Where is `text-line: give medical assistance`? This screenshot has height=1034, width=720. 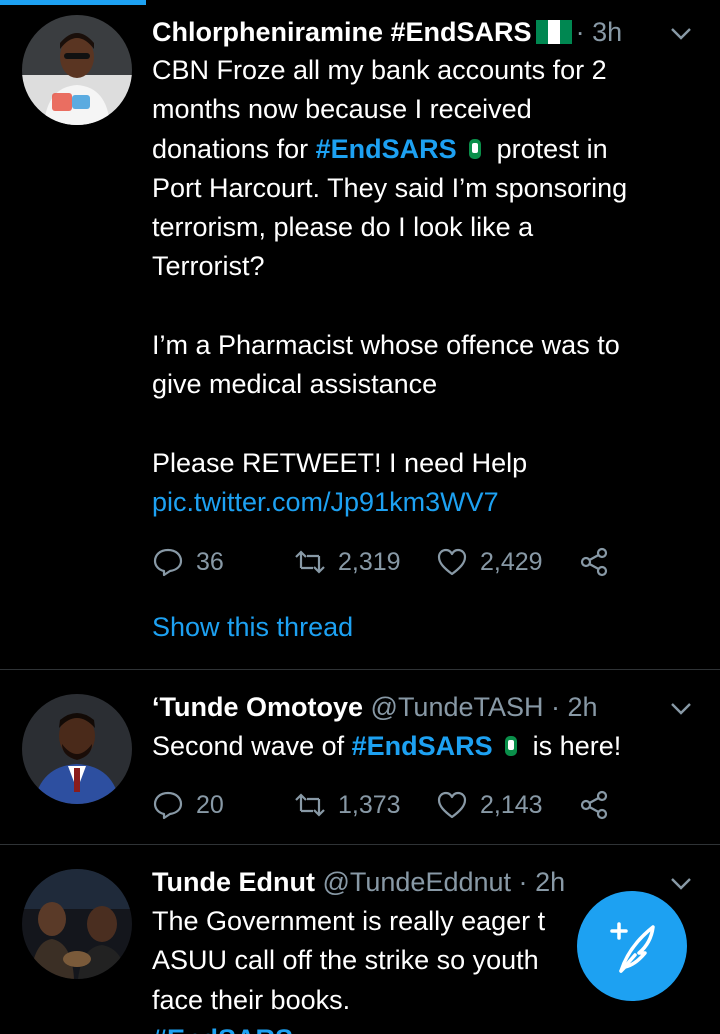 text-line: give medical assistance is located at coordinates (295, 384).